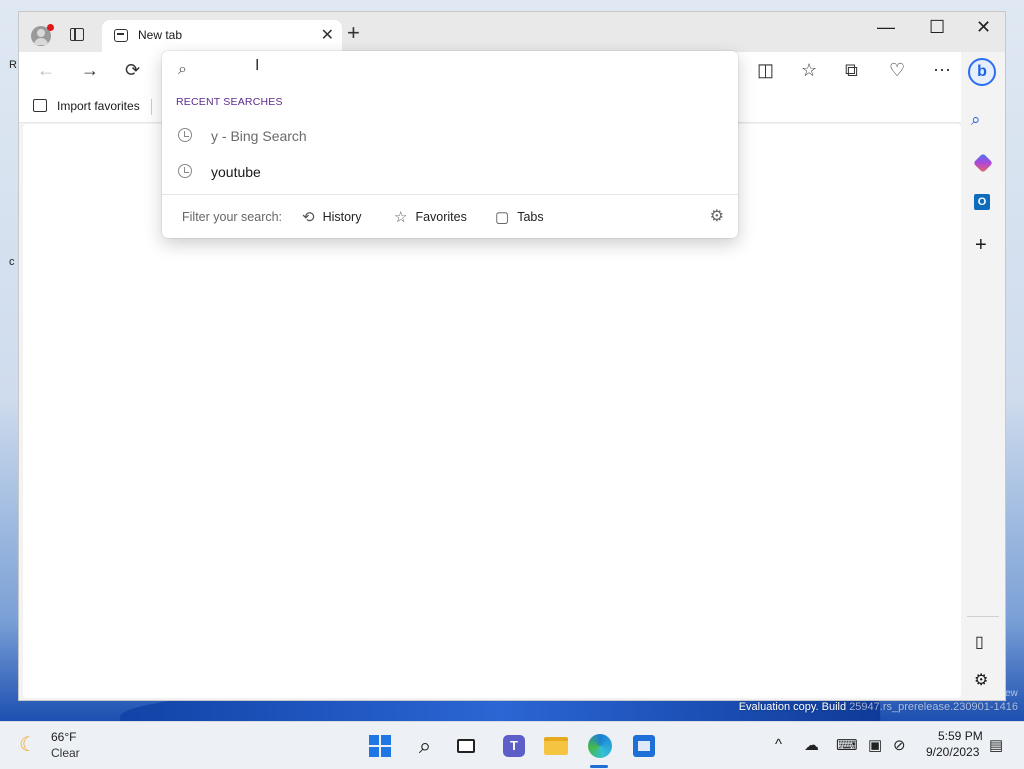 The height and width of the screenshot is (769, 1024). What do you see at coordinates (981, 245) in the screenshot?
I see `add-sidebar-app-icon: +` at bounding box center [981, 245].